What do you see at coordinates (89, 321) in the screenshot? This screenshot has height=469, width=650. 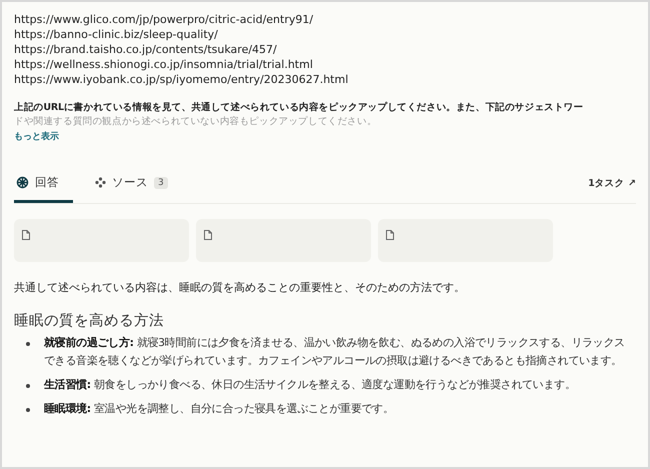 I see `answer-heading: 睡眠の質を高める方法` at bounding box center [89, 321].